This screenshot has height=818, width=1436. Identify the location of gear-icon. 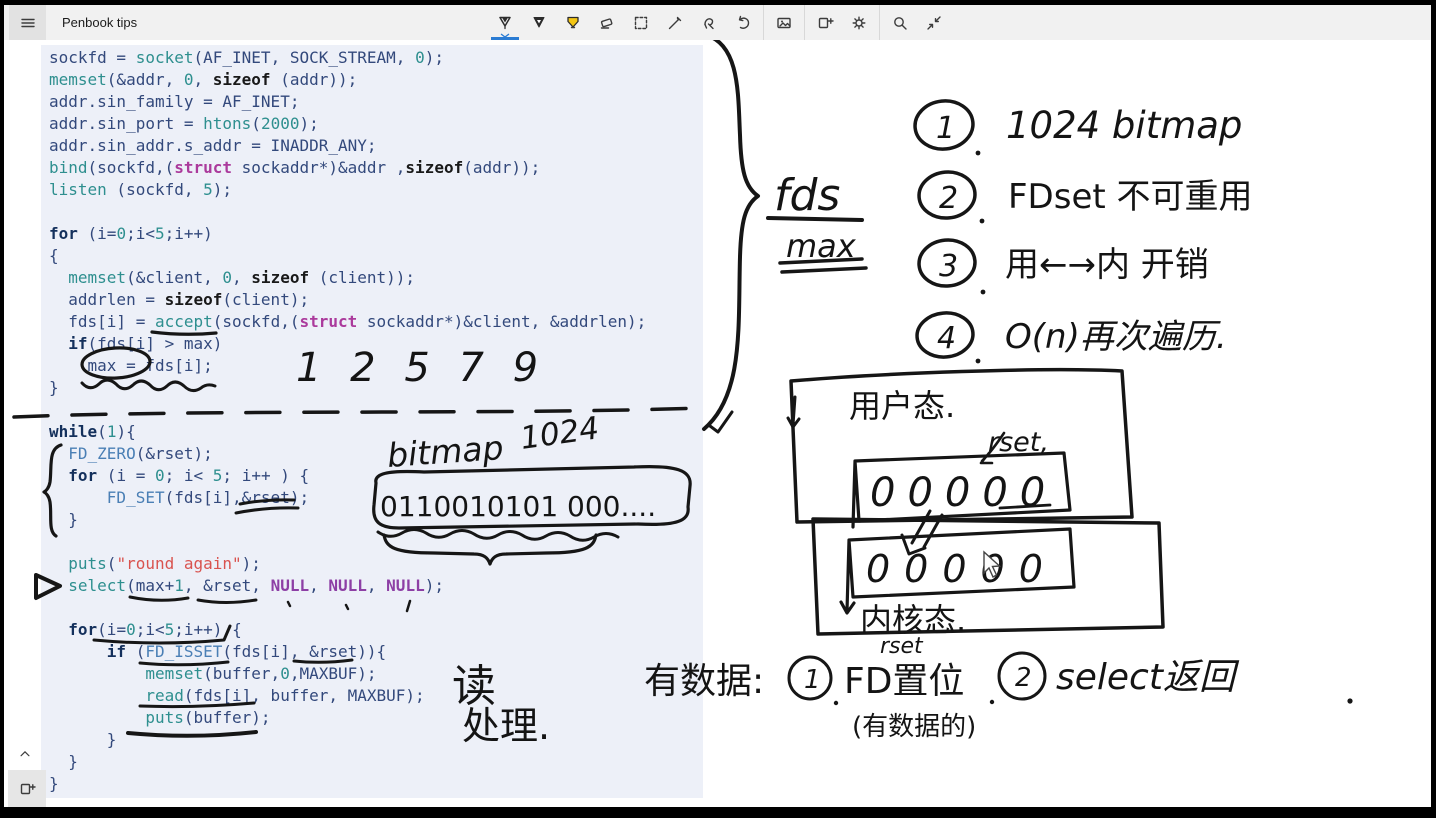
(859, 22).